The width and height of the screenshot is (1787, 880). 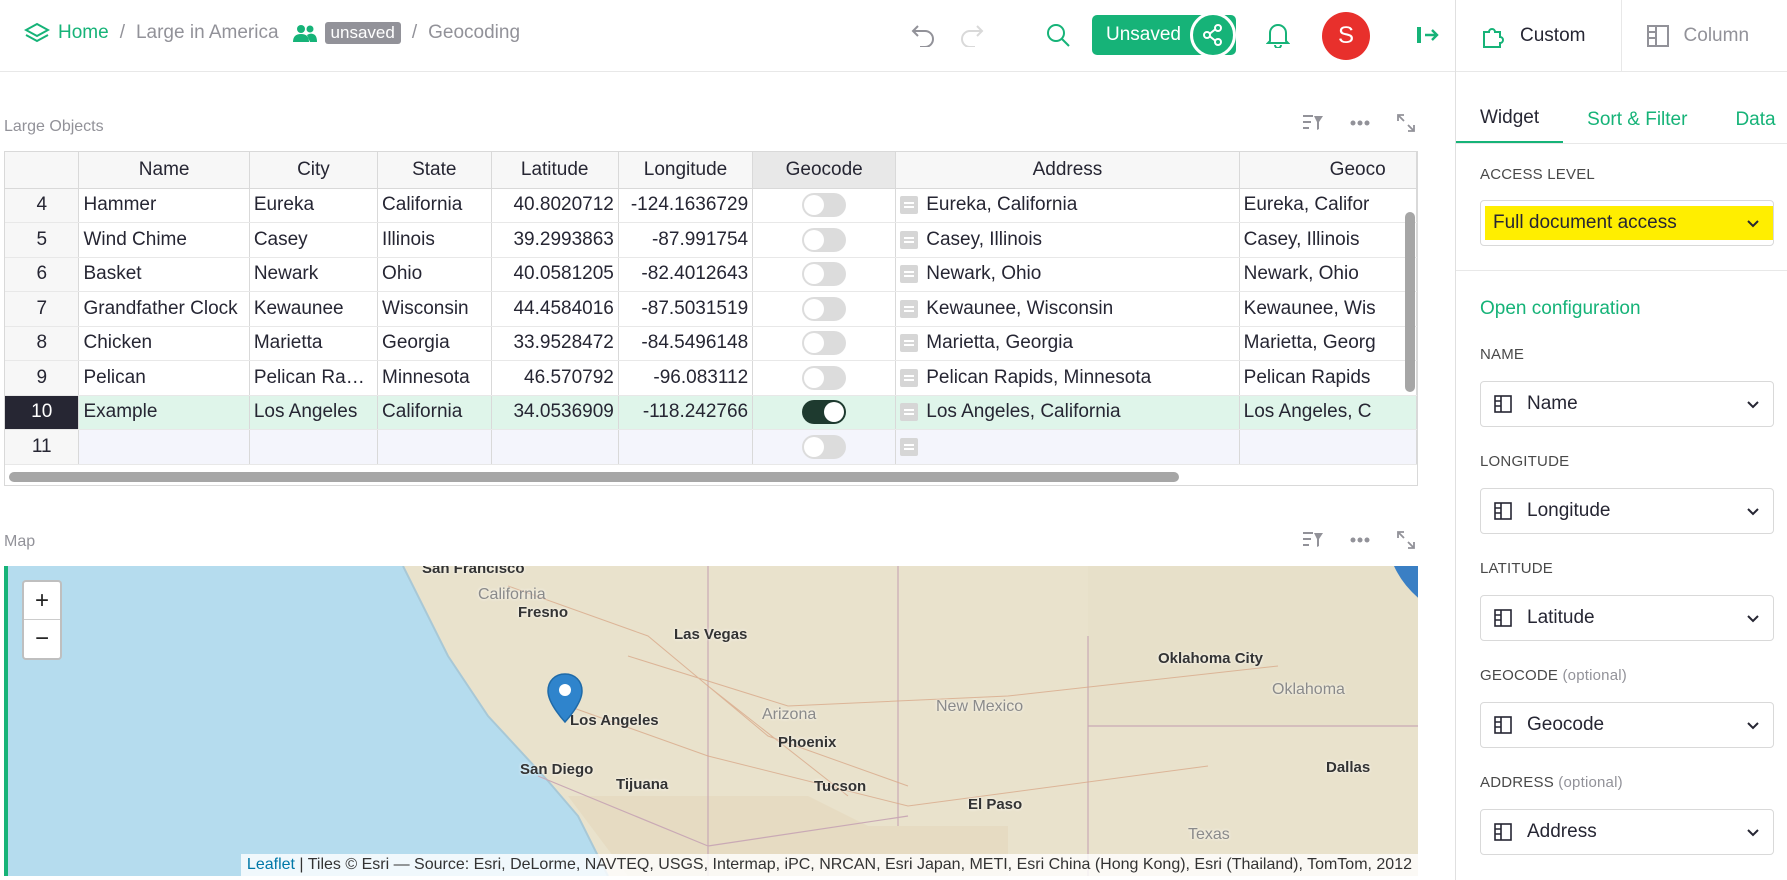 I want to click on cell-longitude: -118.242766, so click(x=686, y=412).